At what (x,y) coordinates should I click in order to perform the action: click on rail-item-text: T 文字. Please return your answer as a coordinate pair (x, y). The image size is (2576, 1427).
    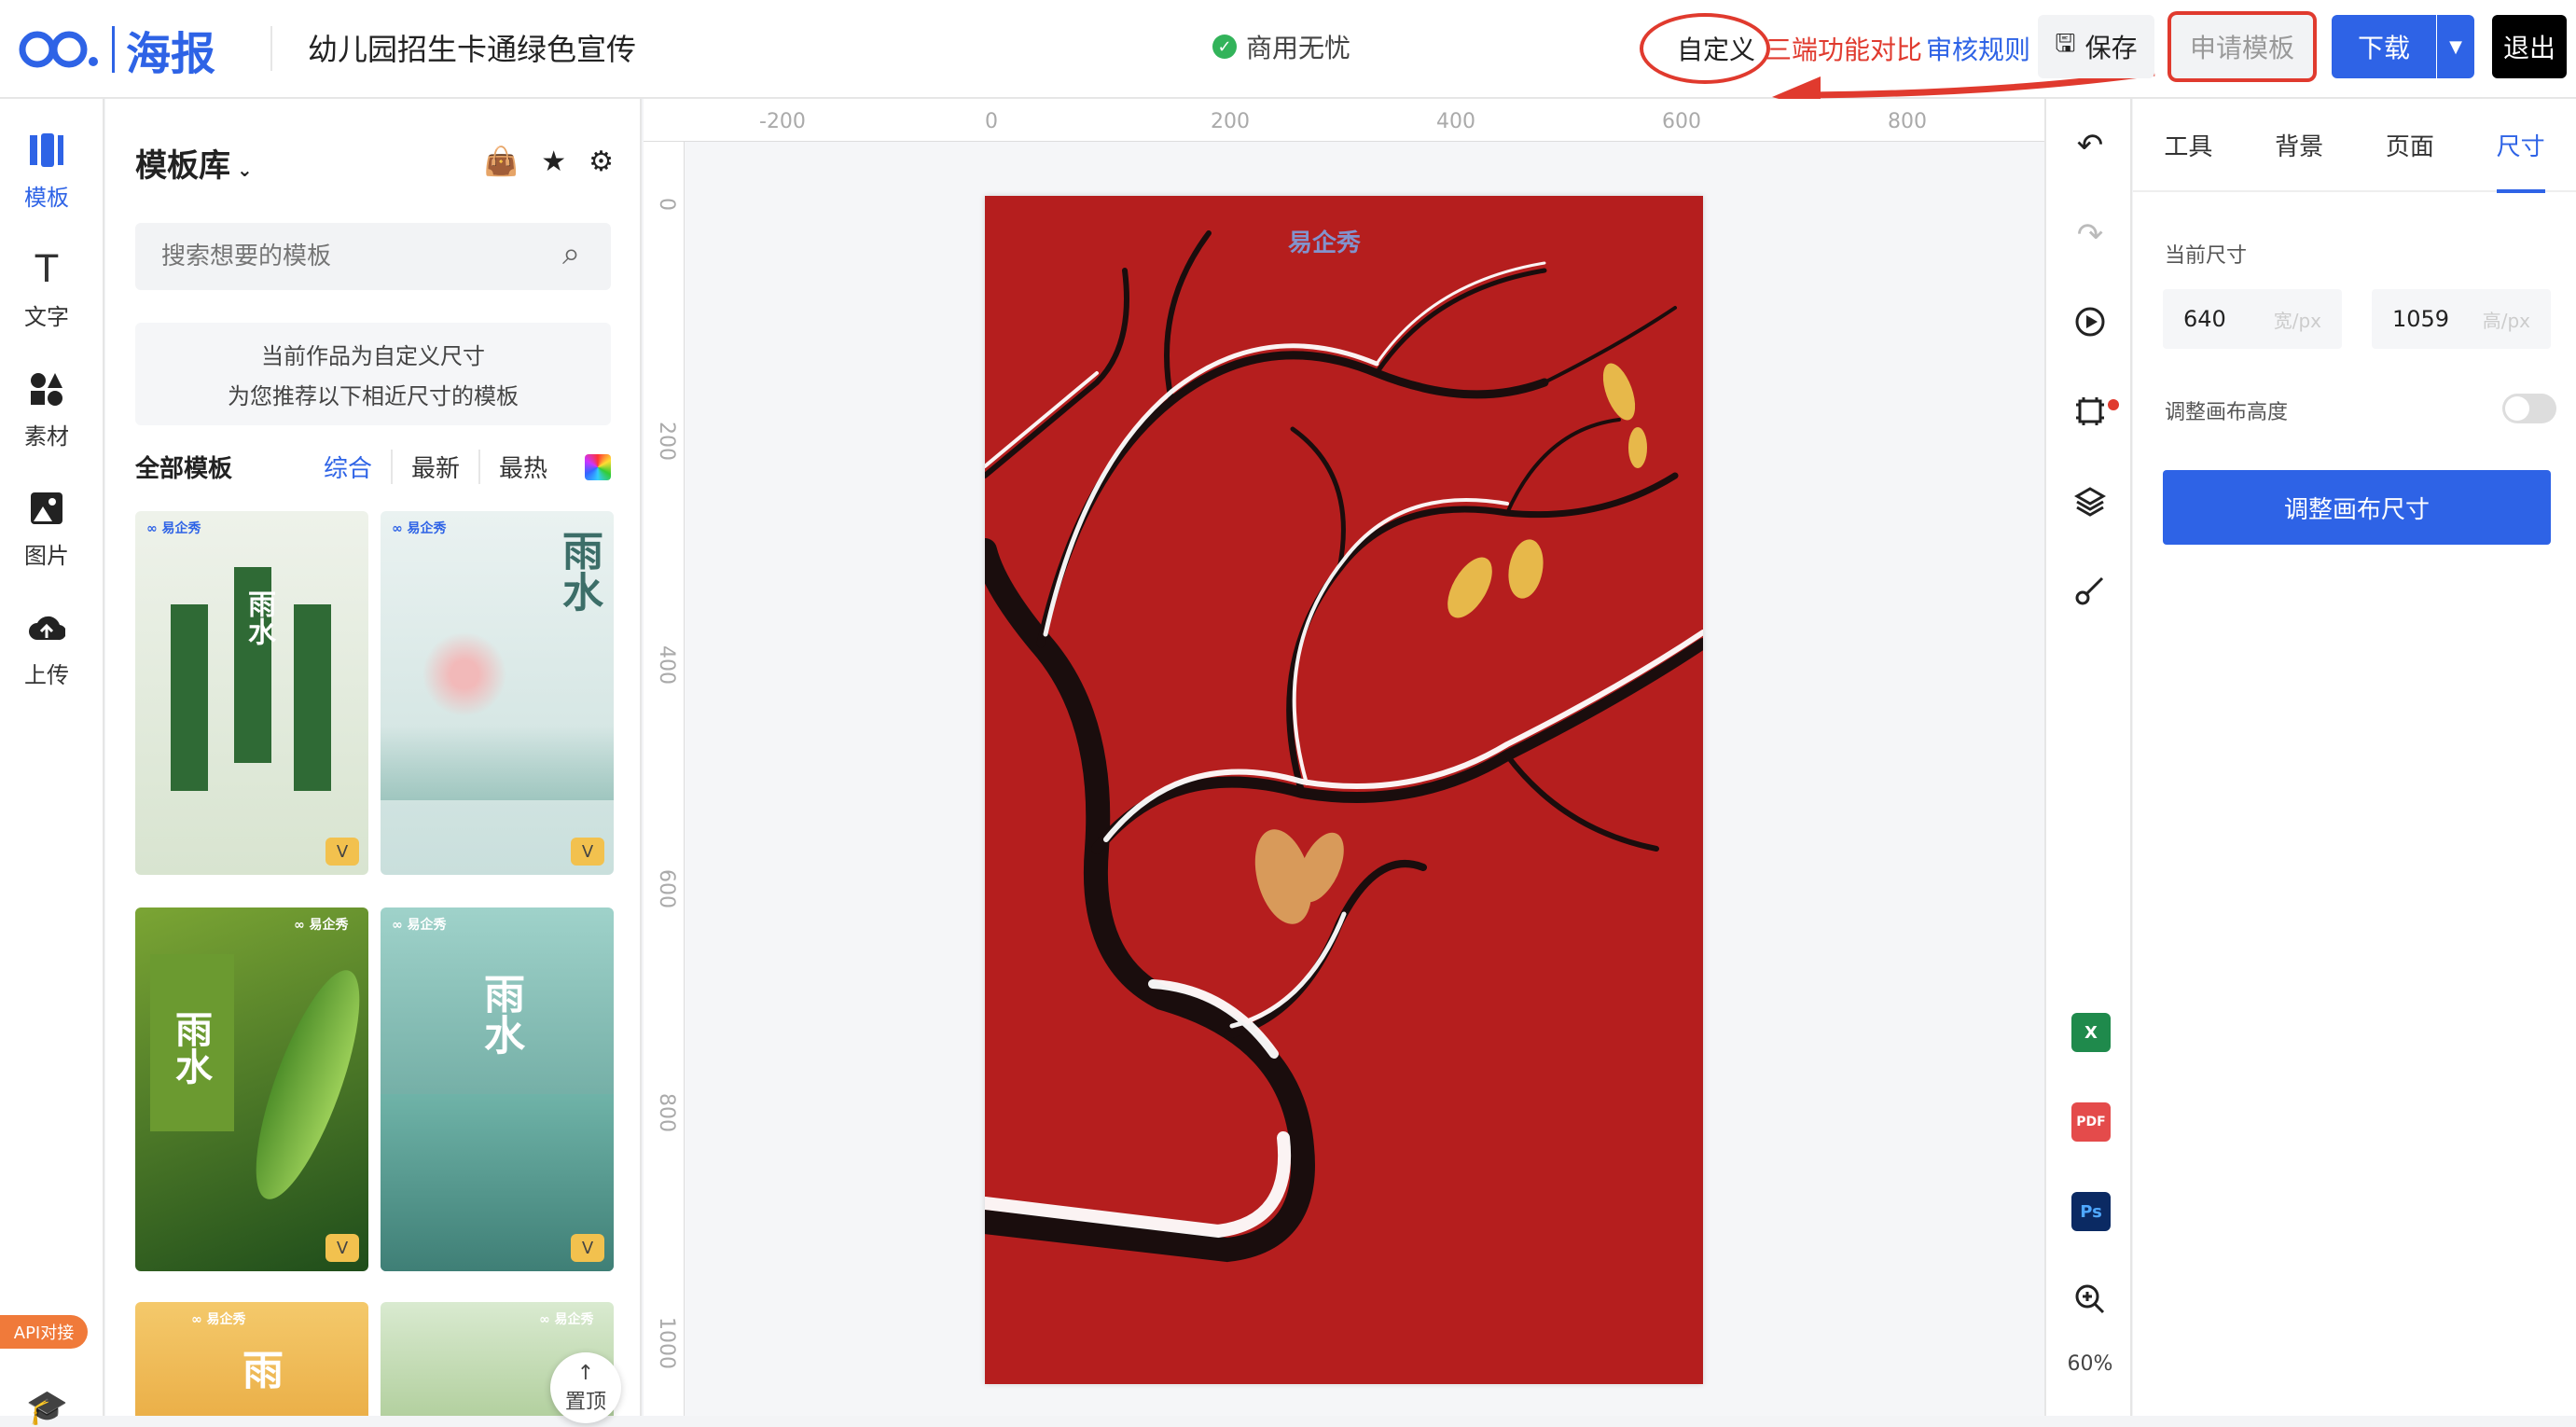
    Looking at the image, I should click on (46, 288).